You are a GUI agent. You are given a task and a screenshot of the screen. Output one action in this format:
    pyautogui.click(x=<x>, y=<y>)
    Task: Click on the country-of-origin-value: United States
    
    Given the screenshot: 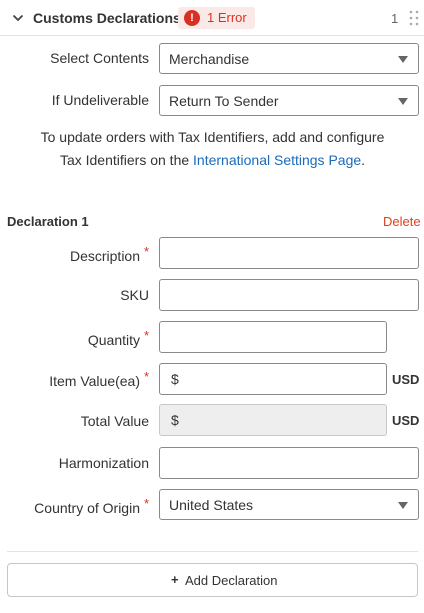 What is the action you would take?
    pyautogui.click(x=211, y=505)
    